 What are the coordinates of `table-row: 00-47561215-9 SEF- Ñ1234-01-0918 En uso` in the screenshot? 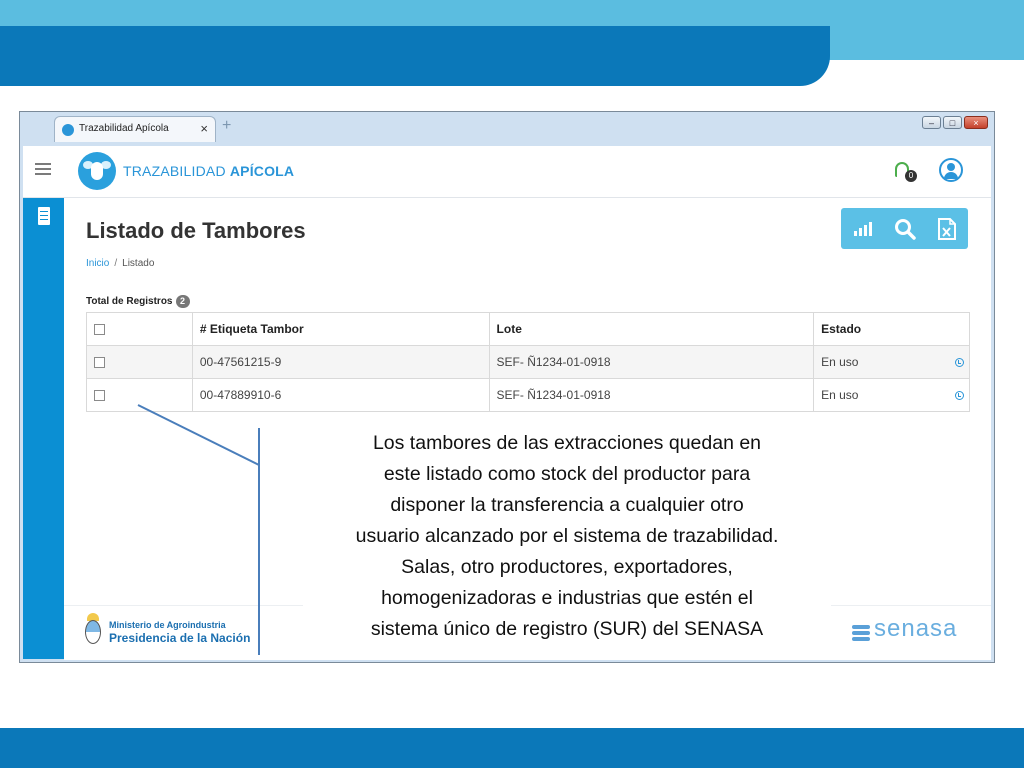 It's located at (528, 362).